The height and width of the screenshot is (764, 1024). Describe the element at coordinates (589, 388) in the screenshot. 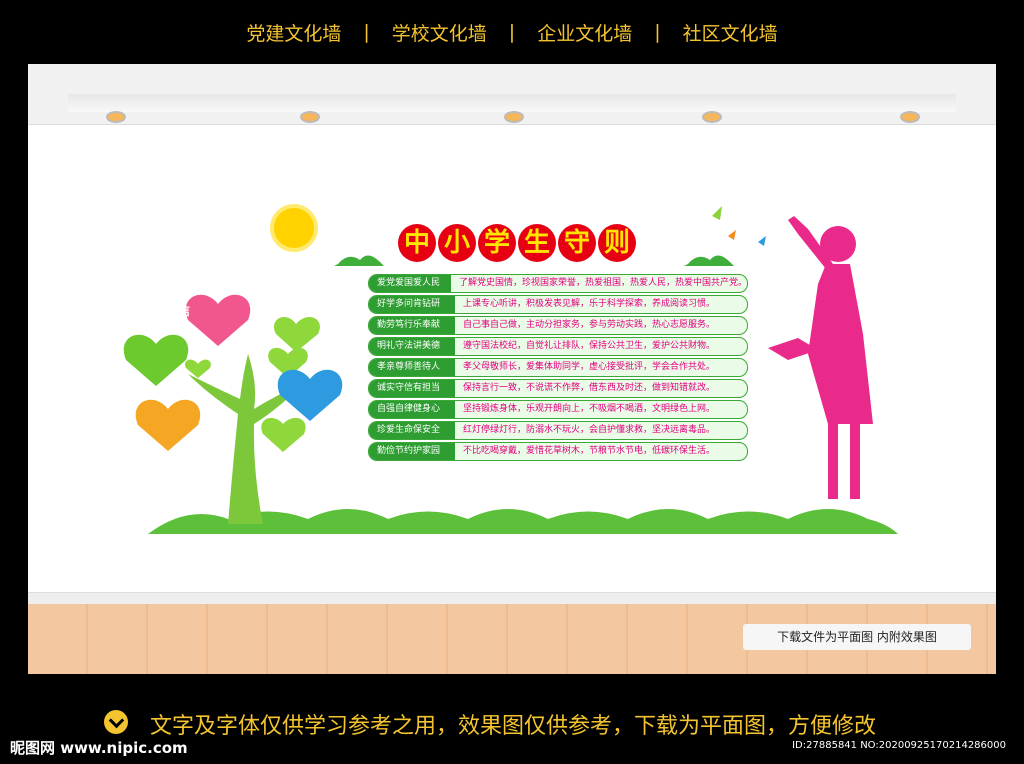

I see `rule-text: 保持言行一致，不说谎不作弊，借东西及时还，做到知错就改。` at that location.